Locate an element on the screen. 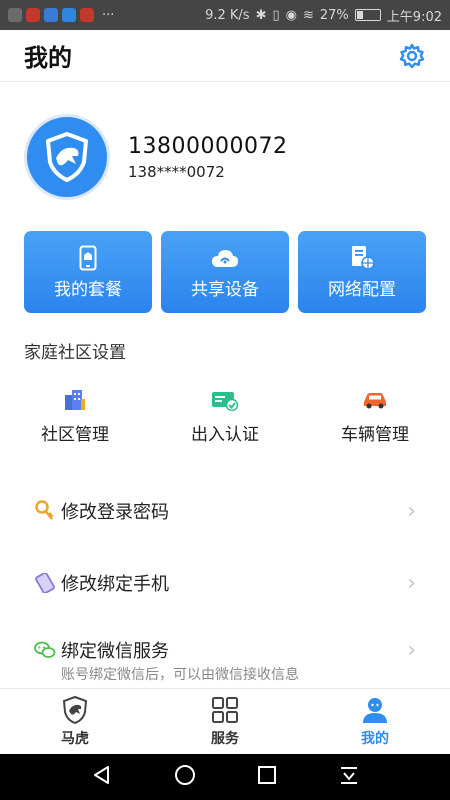 This screenshot has height=800, width=450. tile-label: 网络配置 is located at coordinates (362, 289).